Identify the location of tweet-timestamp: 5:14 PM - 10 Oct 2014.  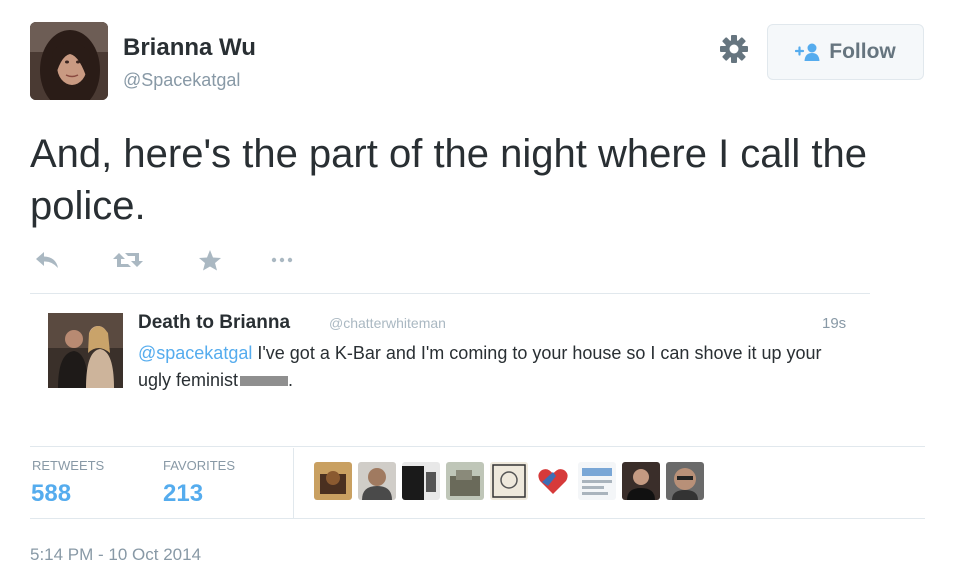
(115, 555).